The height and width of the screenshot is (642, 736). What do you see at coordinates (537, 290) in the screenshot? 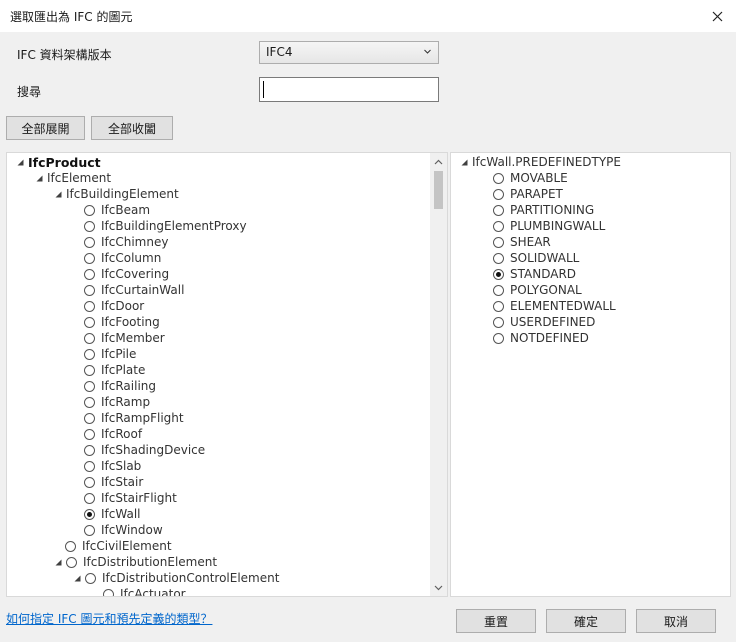
I see `predefined-type-option: POLYGONAL` at bounding box center [537, 290].